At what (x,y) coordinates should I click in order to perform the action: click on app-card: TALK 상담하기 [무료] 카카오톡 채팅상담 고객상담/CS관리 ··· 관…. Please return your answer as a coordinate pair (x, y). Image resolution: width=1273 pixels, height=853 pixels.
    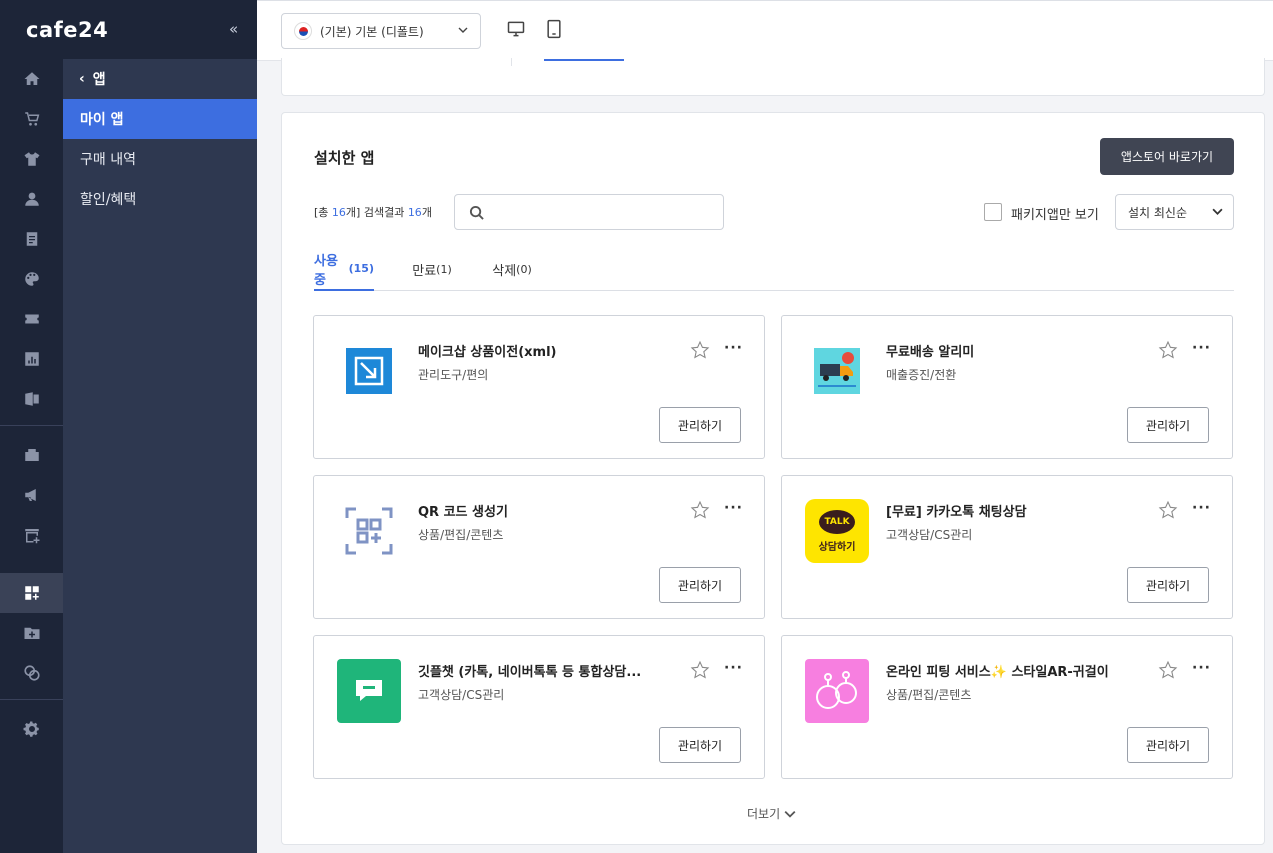
    Looking at the image, I should click on (1007, 547).